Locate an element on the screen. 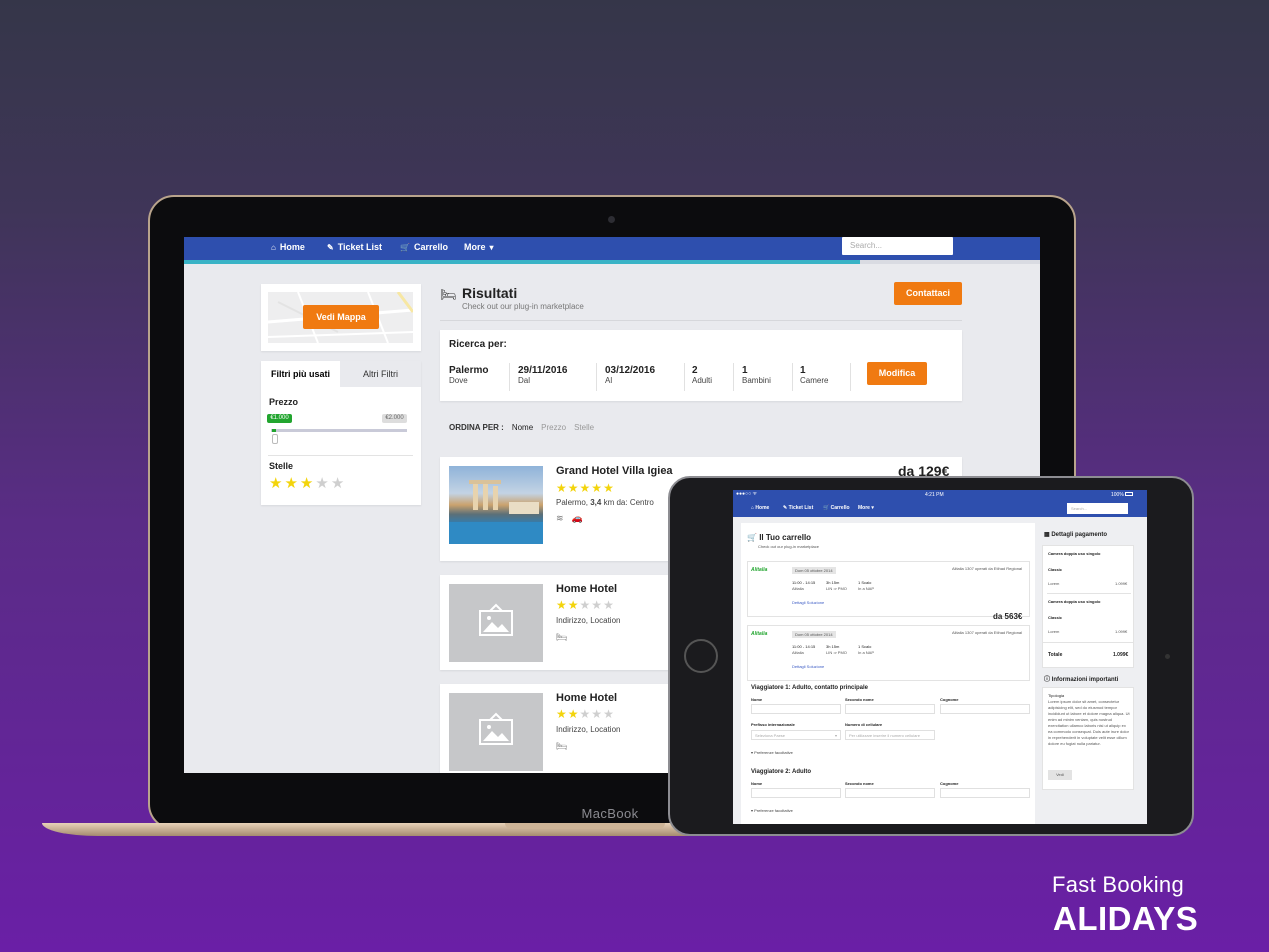 The image size is (1269, 952). sort-name: Nome is located at coordinates (522, 427).